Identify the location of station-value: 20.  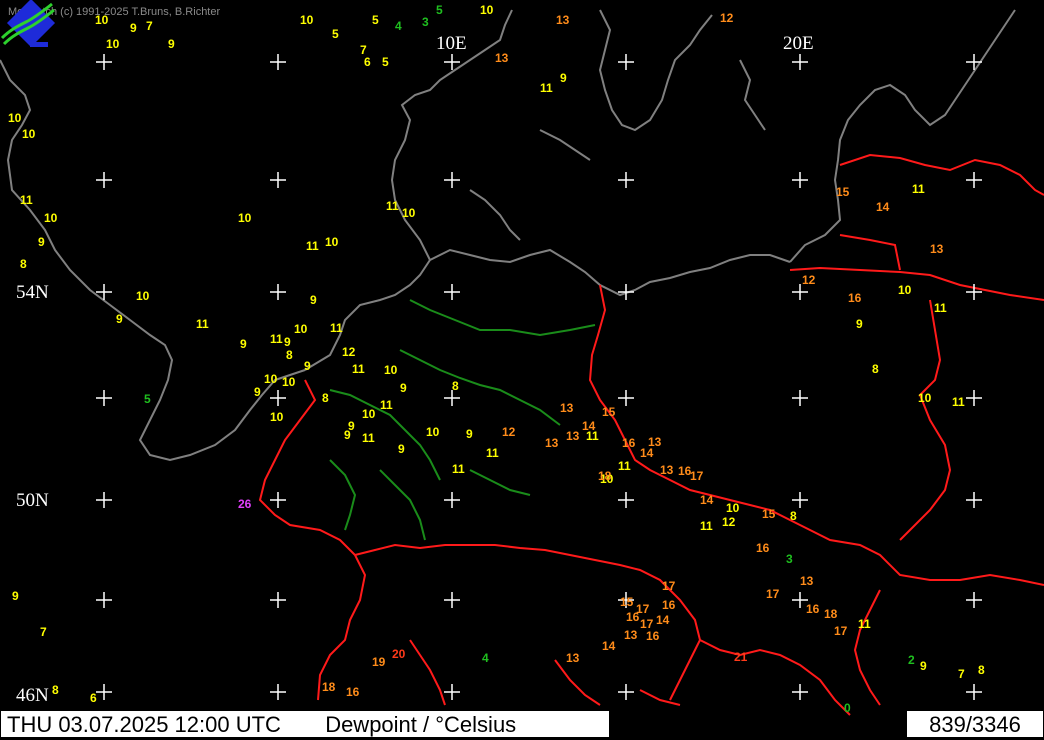
(399, 654).